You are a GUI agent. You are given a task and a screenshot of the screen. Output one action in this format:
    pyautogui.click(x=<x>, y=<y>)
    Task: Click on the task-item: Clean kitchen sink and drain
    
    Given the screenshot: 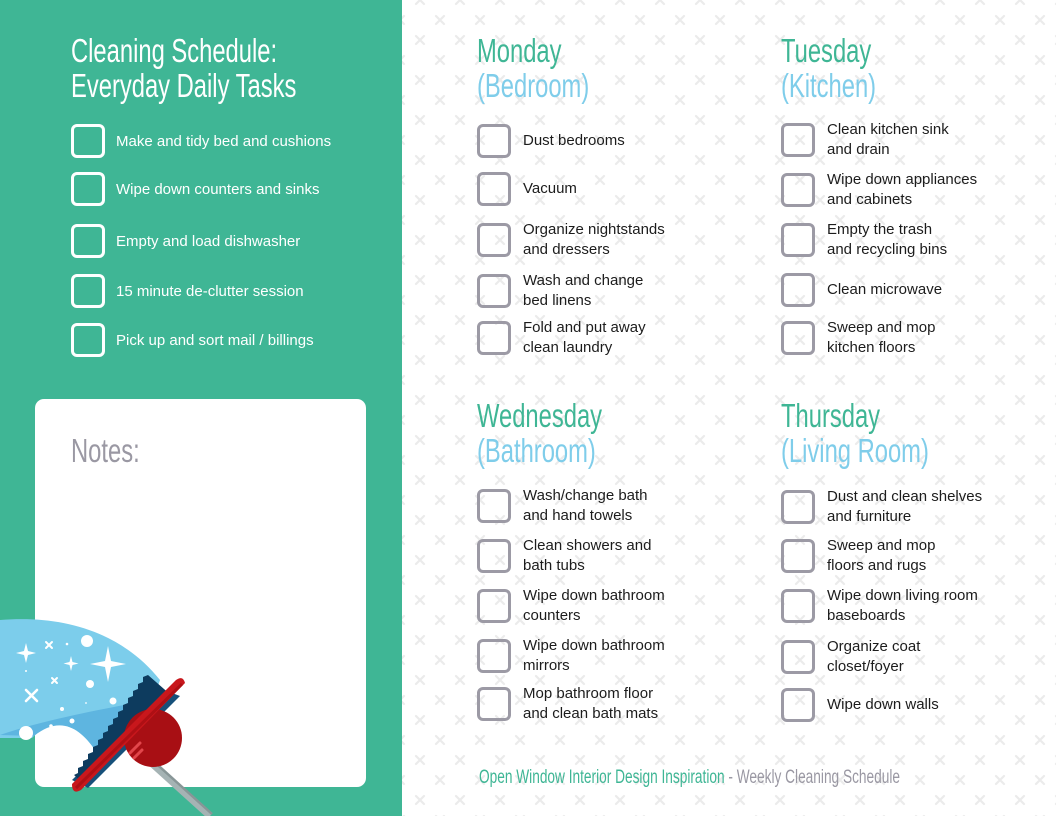 What is the action you would take?
    pyautogui.click(x=916, y=139)
    